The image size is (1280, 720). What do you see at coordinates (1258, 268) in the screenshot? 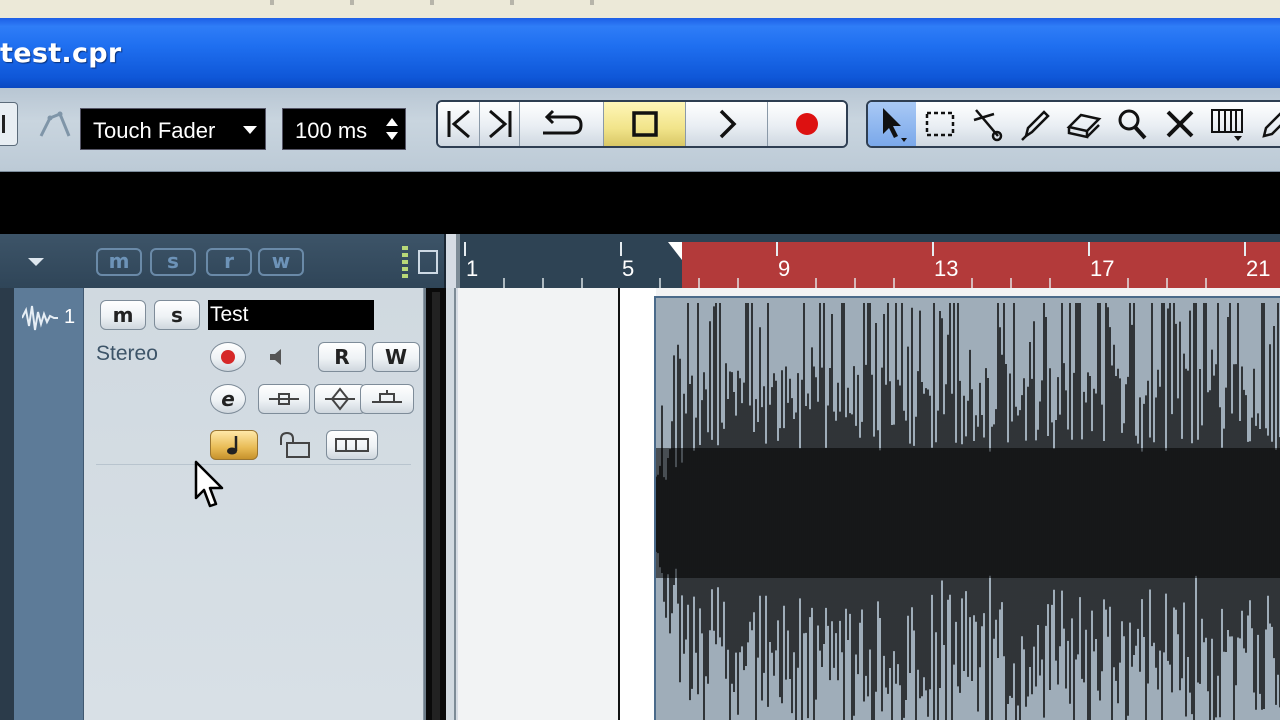
I see `ruler-label: 21` at bounding box center [1258, 268].